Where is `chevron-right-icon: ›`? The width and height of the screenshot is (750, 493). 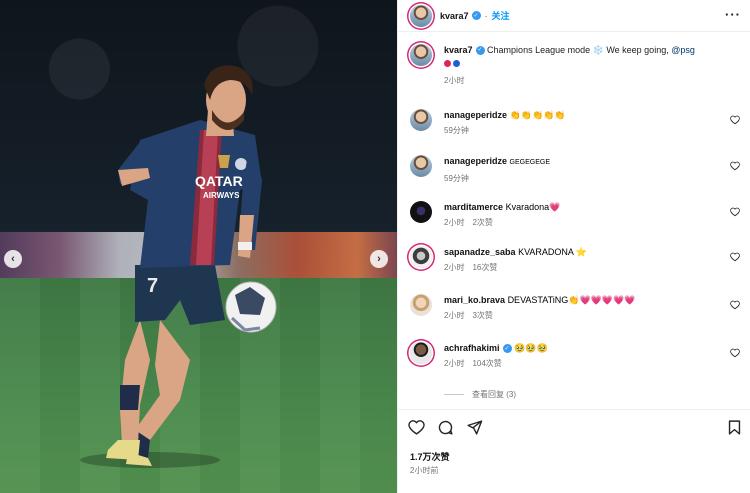
chevron-right-icon: › is located at coordinates (379, 259).